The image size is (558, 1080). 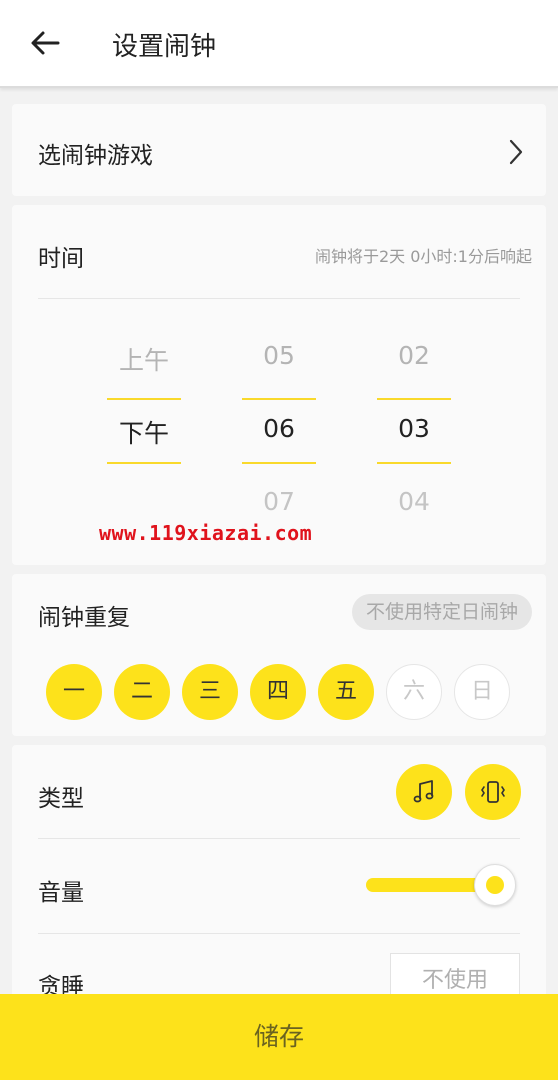 I want to click on repeat-card: 闹钟重复 不使用特定日闹钟 一 二 三 四 五 六 日, so click(x=279, y=655).